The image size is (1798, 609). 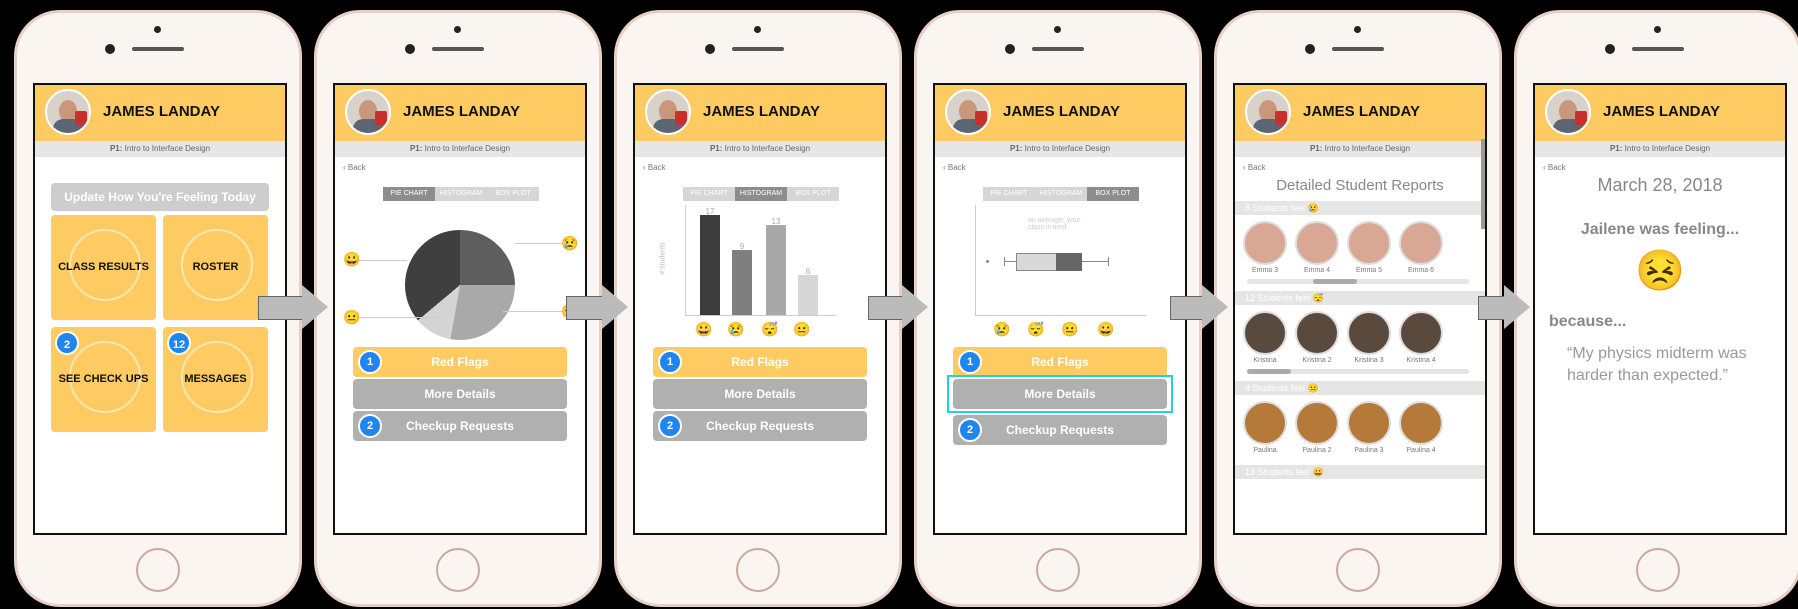 I want to click on bar-value: 9, so click(x=742, y=246).